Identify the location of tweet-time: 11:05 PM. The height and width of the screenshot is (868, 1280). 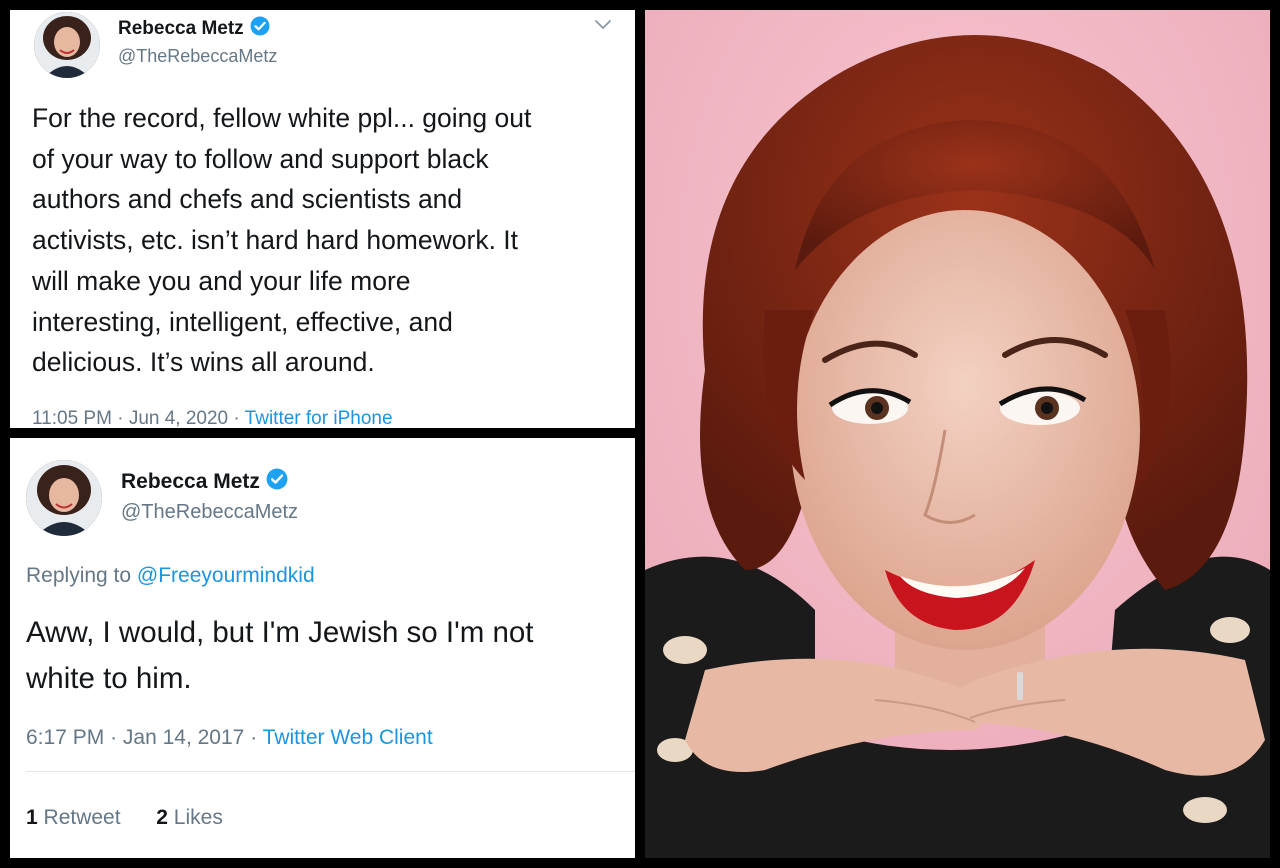
(72, 418).